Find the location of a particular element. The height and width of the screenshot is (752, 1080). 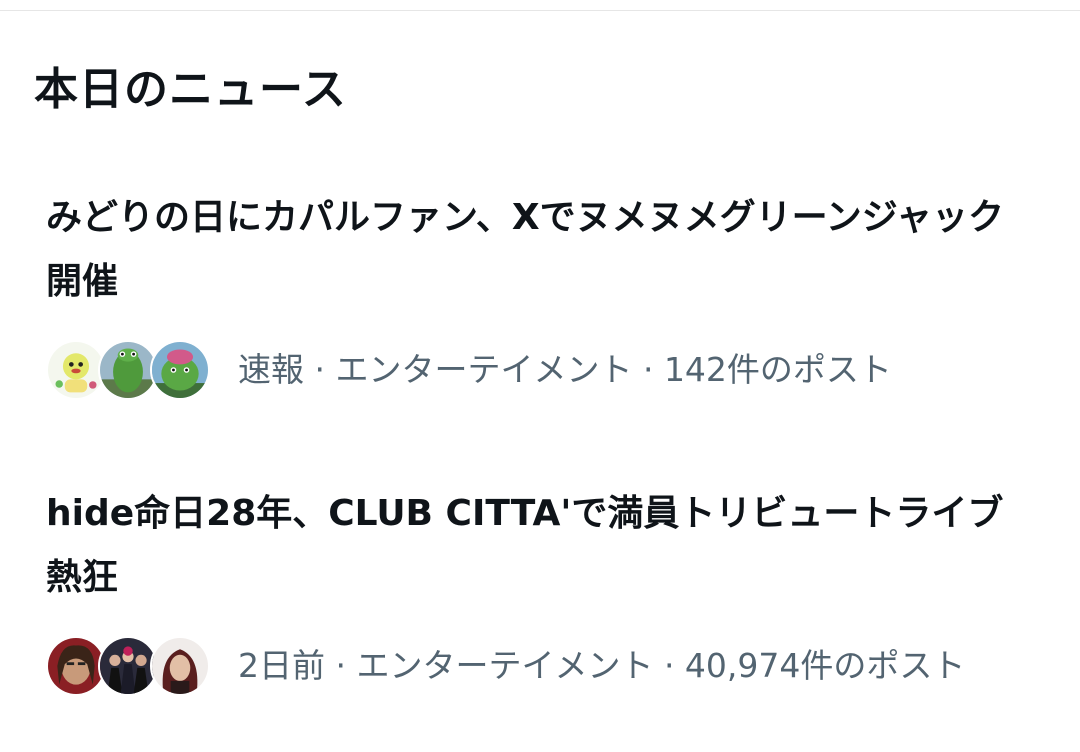

news-meta: 速報 · エンターテイメント · 142件のポスト is located at coordinates (546, 370).